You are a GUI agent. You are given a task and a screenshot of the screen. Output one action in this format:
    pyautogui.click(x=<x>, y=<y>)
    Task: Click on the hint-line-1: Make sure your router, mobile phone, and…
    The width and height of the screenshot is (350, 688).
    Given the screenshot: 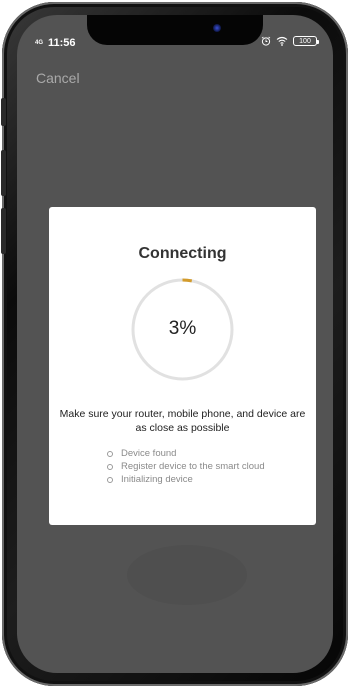 What is the action you would take?
    pyautogui.click(x=182, y=414)
    